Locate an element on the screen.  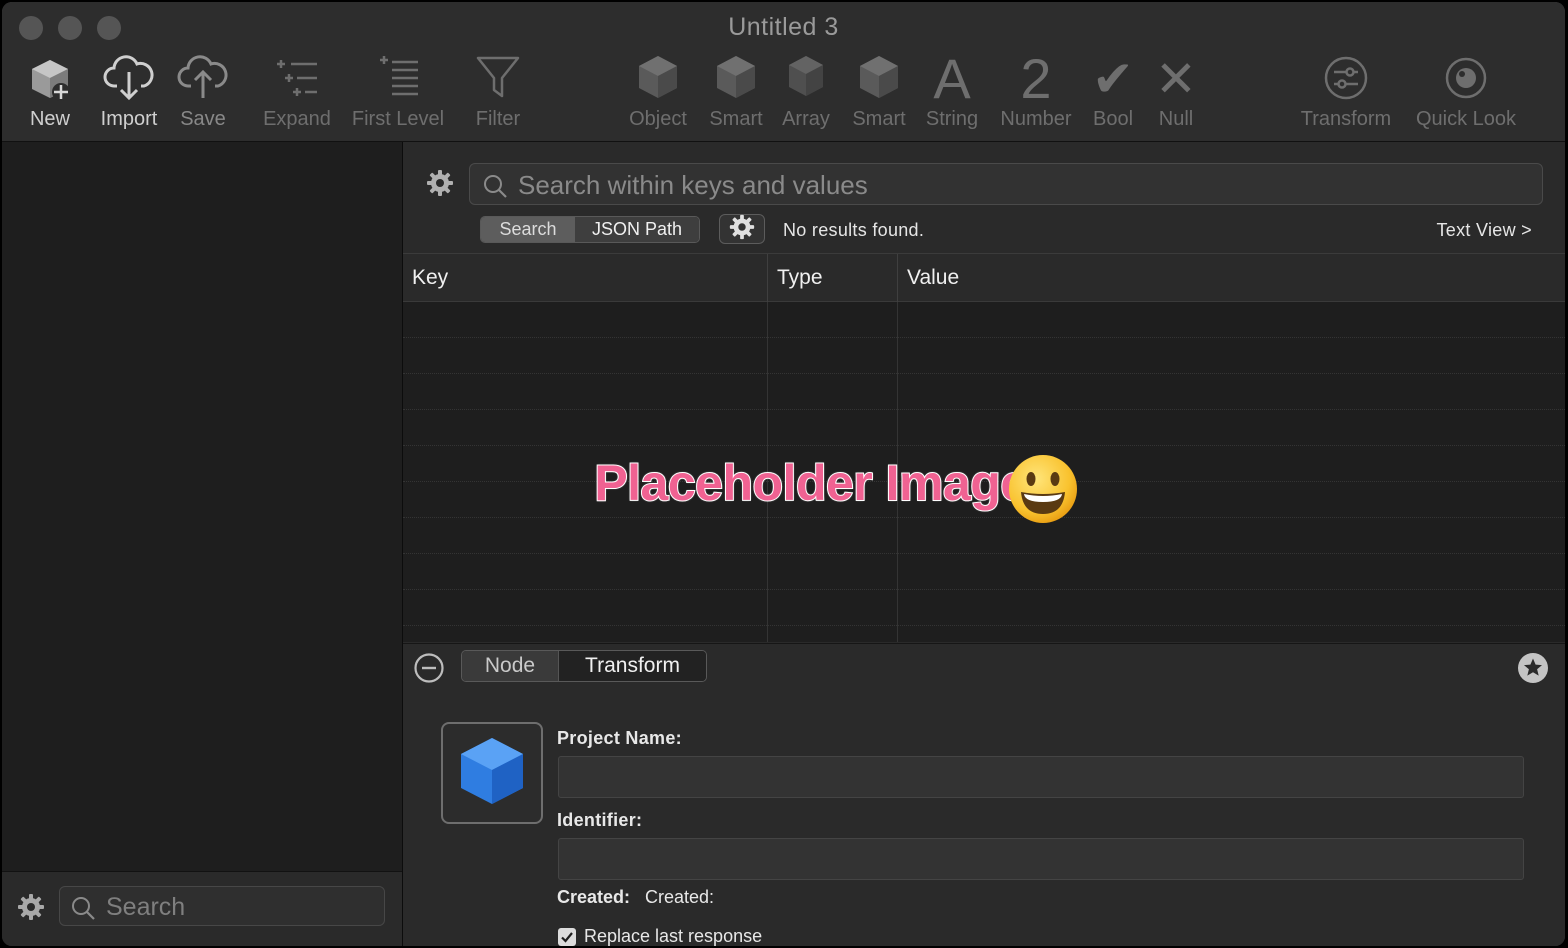
replace-last-response-label: Replace last response is located at coordinates (673, 936).